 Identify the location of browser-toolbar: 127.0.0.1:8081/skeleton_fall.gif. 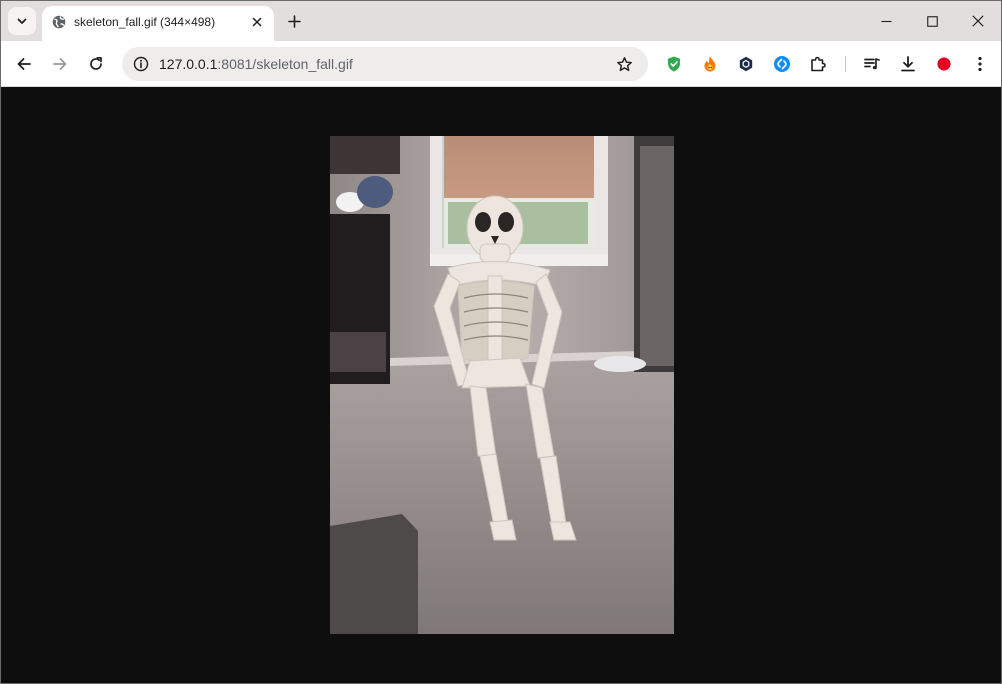
(501, 64).